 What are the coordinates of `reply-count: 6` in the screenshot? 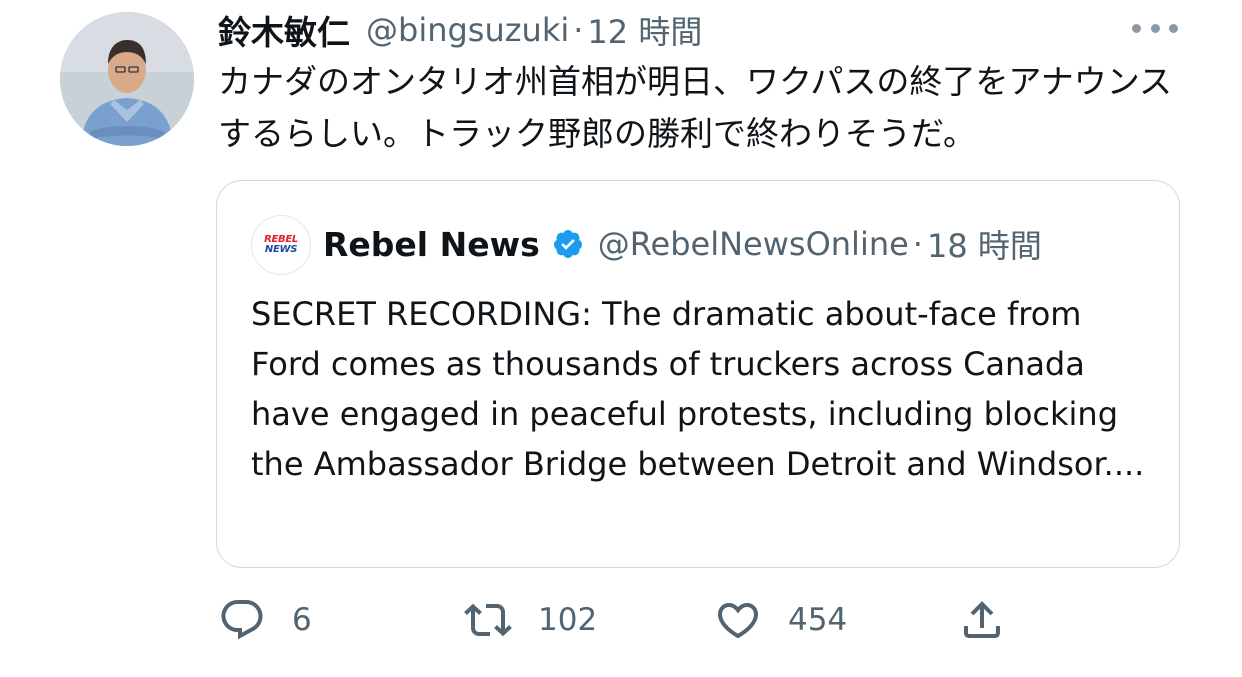 It's located at (302, 620).